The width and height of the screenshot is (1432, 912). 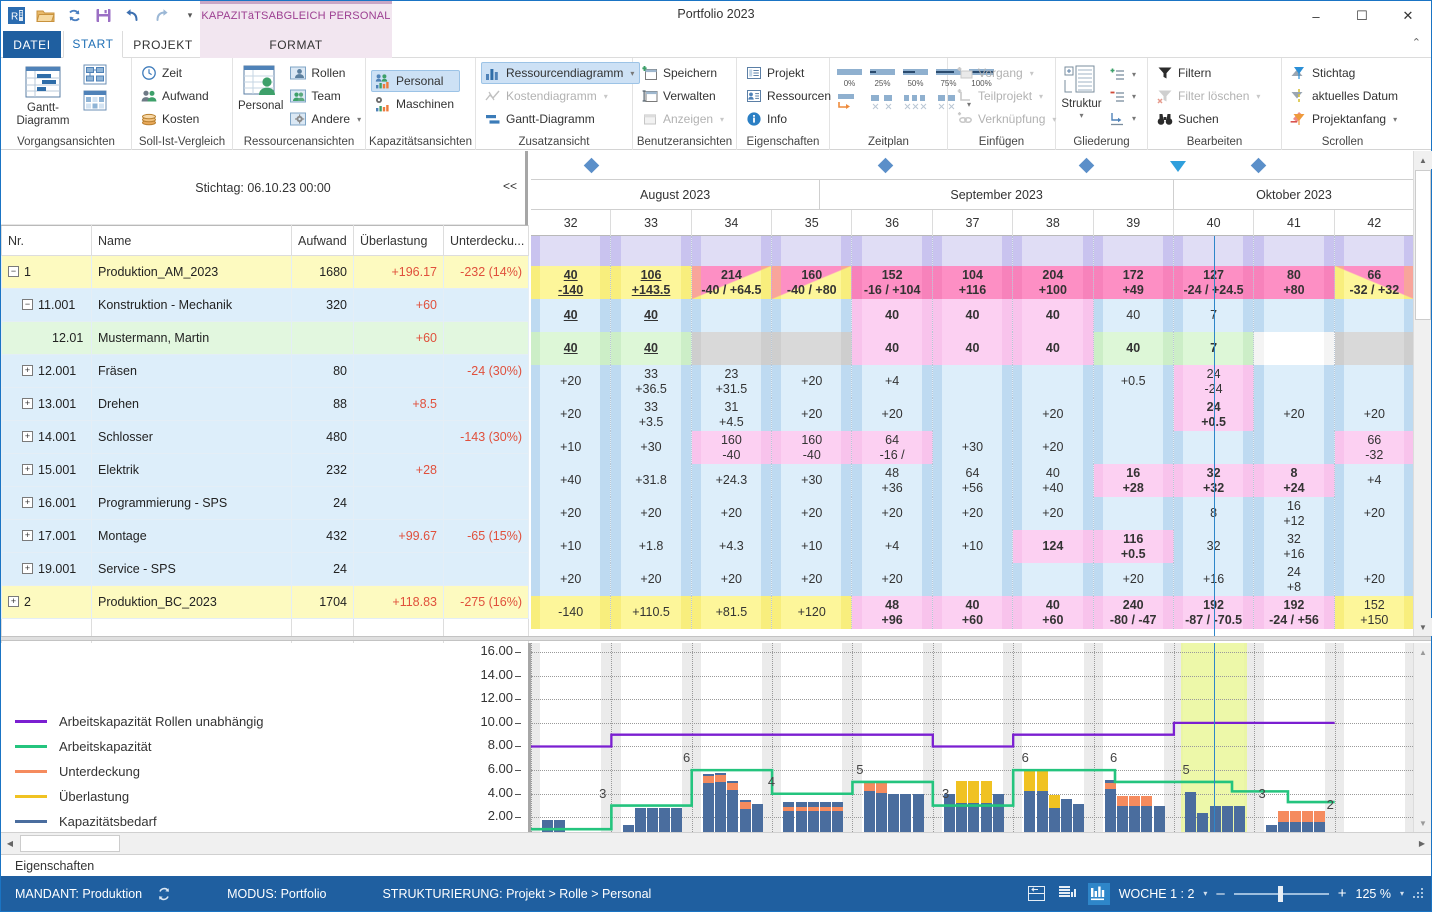 I want to click on andere-caret-icon: ▾, so click(x=359, y=119).